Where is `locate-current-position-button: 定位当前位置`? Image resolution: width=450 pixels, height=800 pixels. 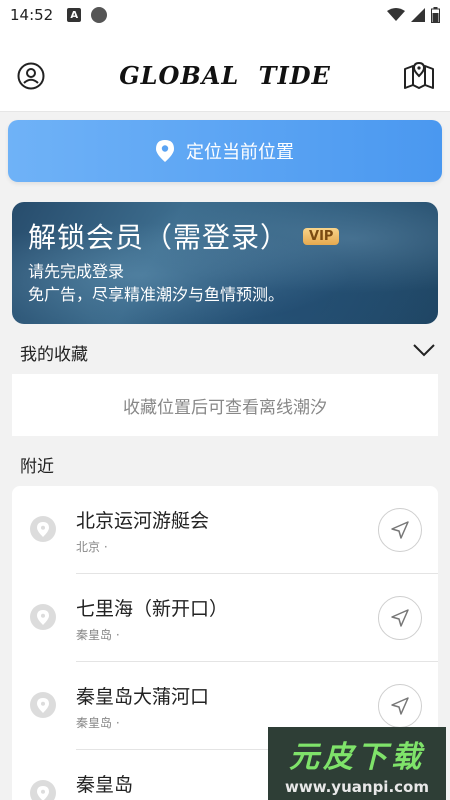 locate-current-position-button: 定位当前位置 is located at coordinates (225, 151).